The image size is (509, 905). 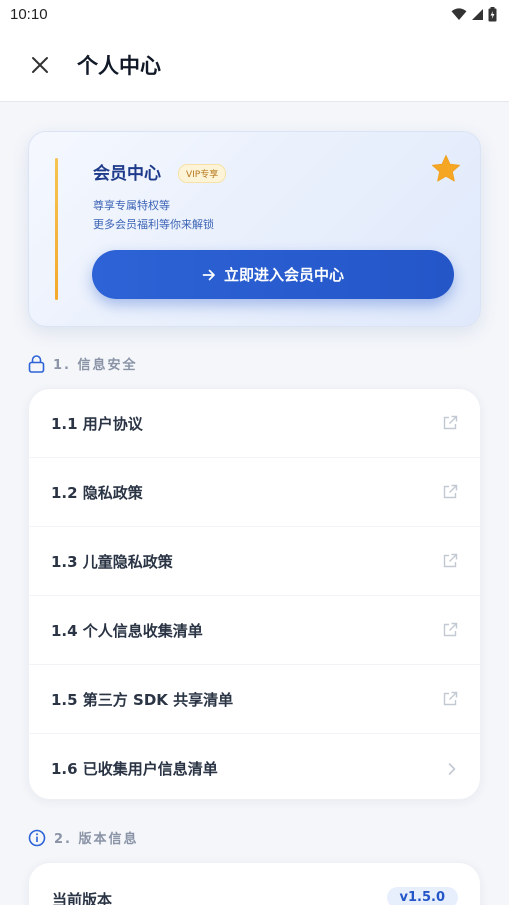 I want to click on list-item-label: 1.2 隐私政策, so click(x=97, y=492).